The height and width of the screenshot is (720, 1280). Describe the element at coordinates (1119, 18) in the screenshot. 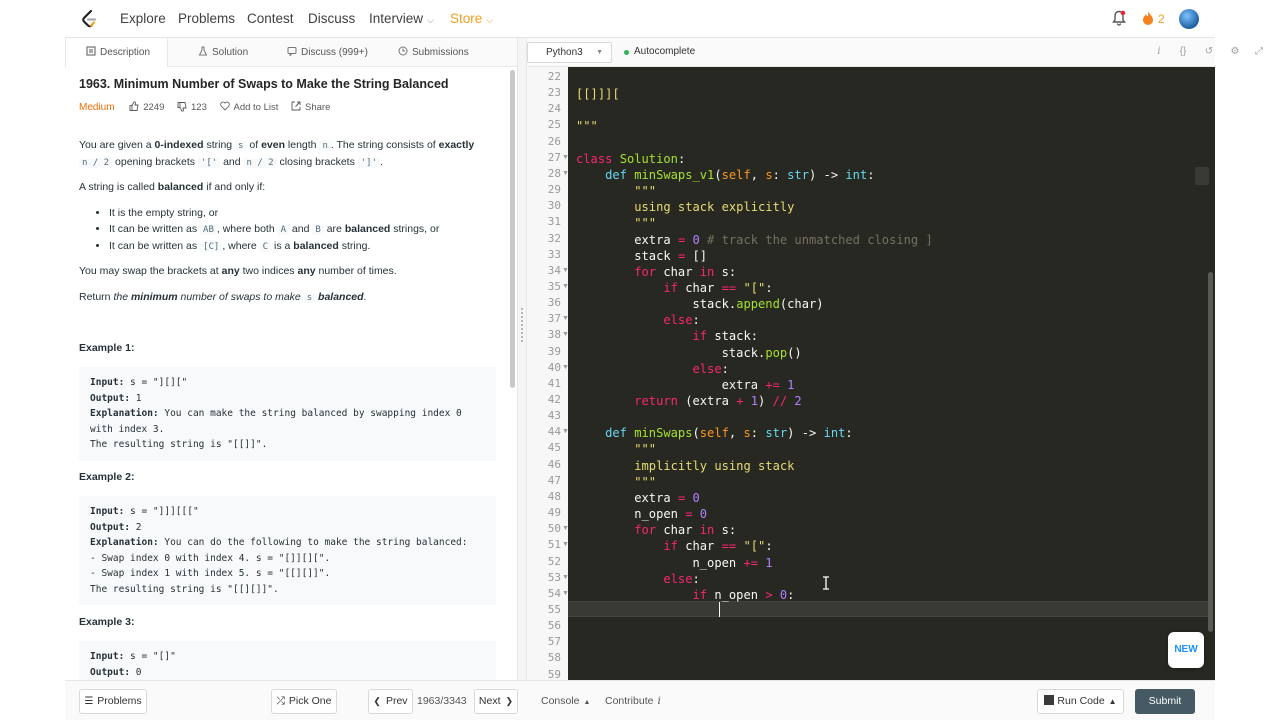

I see `bell-icon` at that location.